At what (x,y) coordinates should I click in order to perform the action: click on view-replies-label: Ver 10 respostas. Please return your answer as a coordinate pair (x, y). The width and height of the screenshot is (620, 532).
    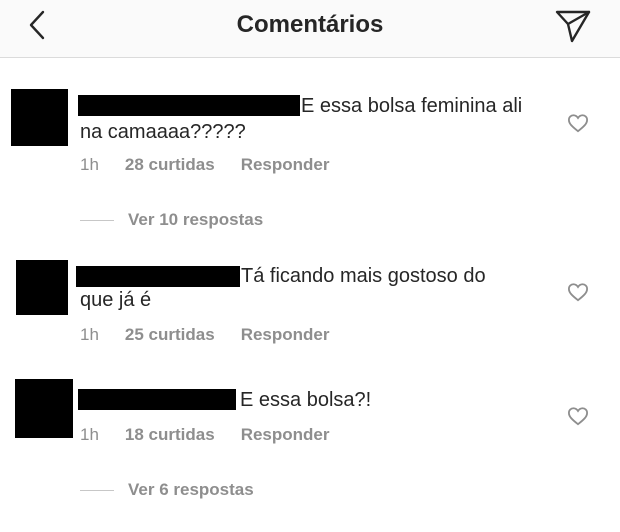
    Looking at the image, I should click on (196, 219).